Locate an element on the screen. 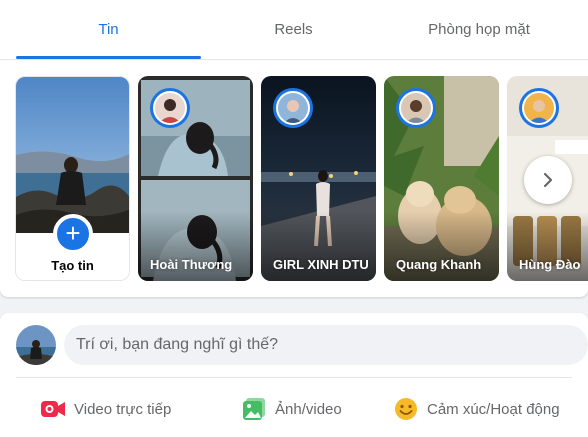  tab-reels: Reels is located at coordinates (293, 29).